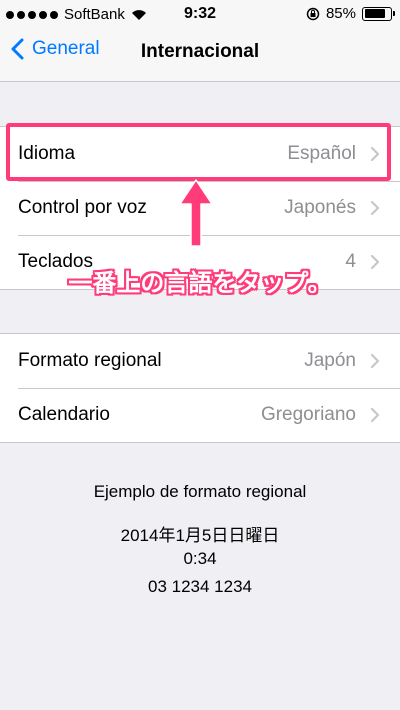  What do you see at coordinates (64, 414) in the screenshot?
I see `row-label: Calendario` at bounding box center [64, 414].